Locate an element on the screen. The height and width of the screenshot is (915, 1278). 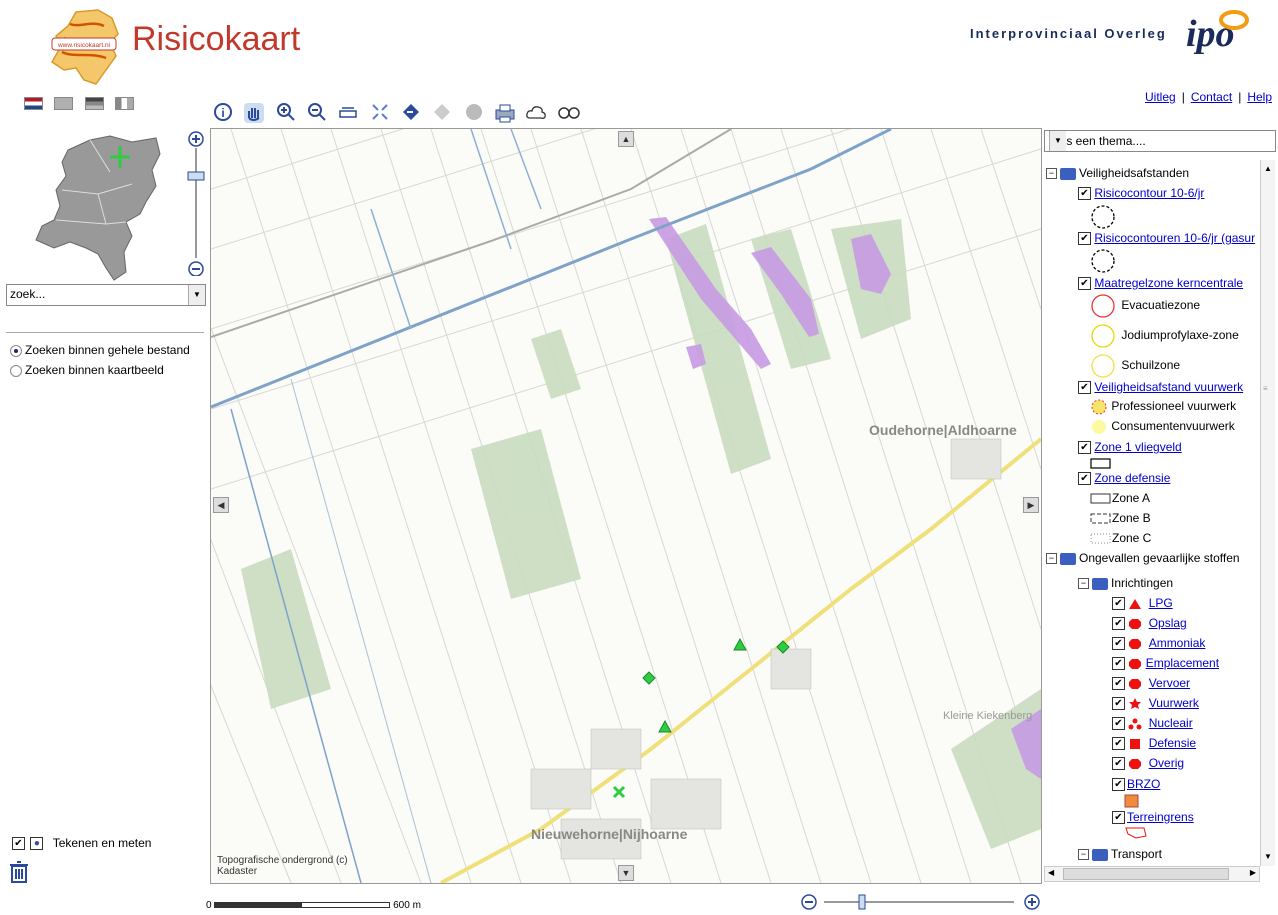
legend-item-vuurwerk-afstand: ✔ Veiligheidsafstand vuurwerk is located at coordinates (1160, 387).